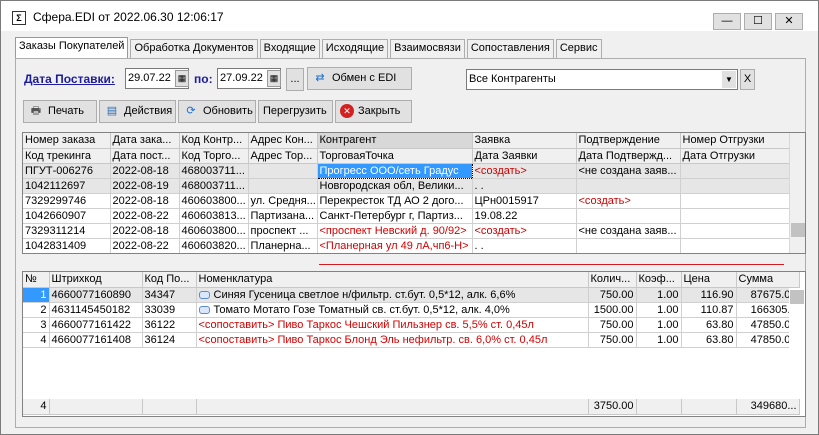  Describe the element at coordinates (182, 78) in the screenshot. I see `calendar-from-icon: ▦` at that location.